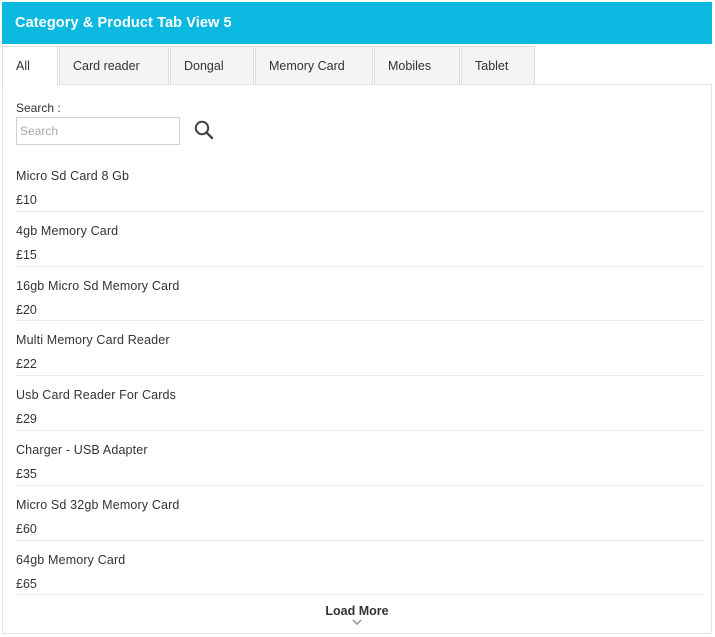  I want to click on product-item: Usb Card Reader For Cards £29, so click(360, 403).